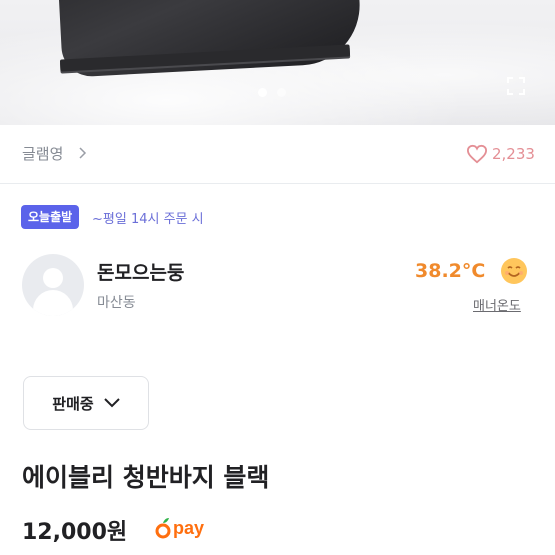 Image resolution: width=555 pixels, height=555 pixels. Describe the element at coordinates (497, 304) in the screenshot. I see `manner-temperature-link: 매너온도` at that location.